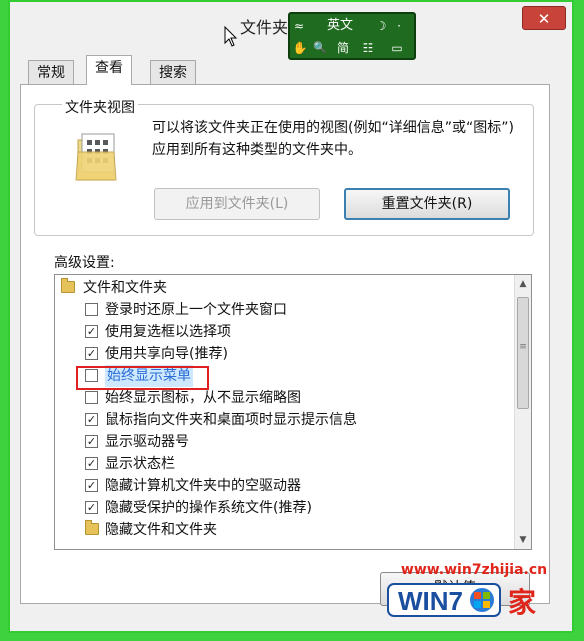 This screenshot has height=641, width=584. What do you see at coordinates (264, 27) in the screenshot?
I see `window-title: 文件夹` at bounding box center [264, 27].